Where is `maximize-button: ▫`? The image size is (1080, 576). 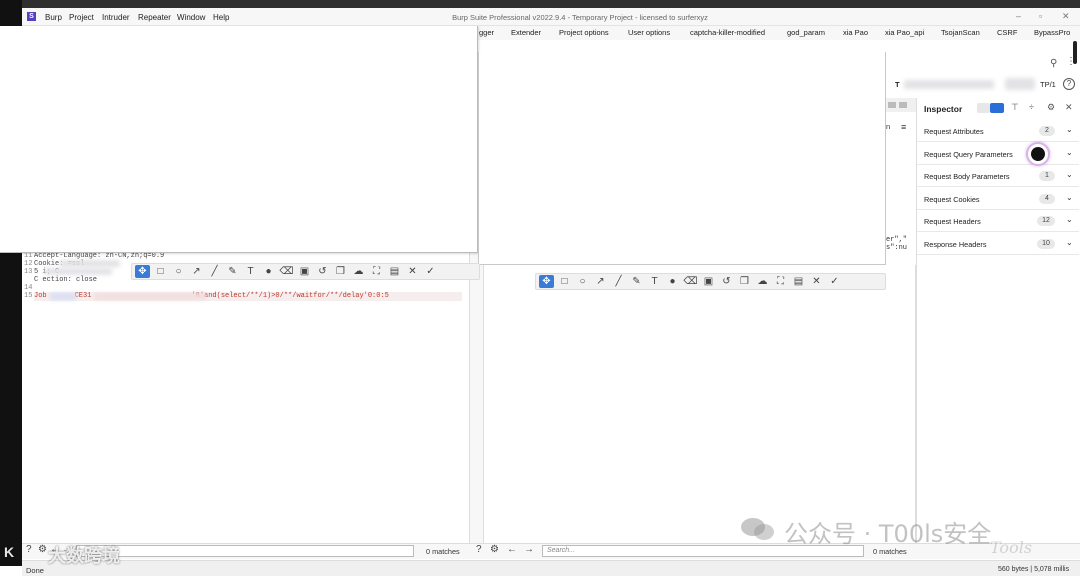
maximize-button: ▫ is located at coordinates (1040, 16).